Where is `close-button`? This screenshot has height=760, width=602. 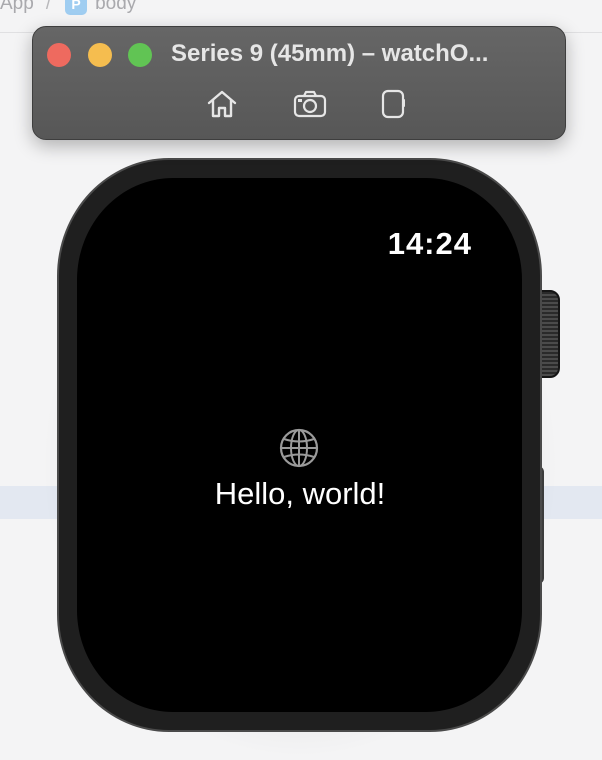
close-button is located at coordinates (59, 55).